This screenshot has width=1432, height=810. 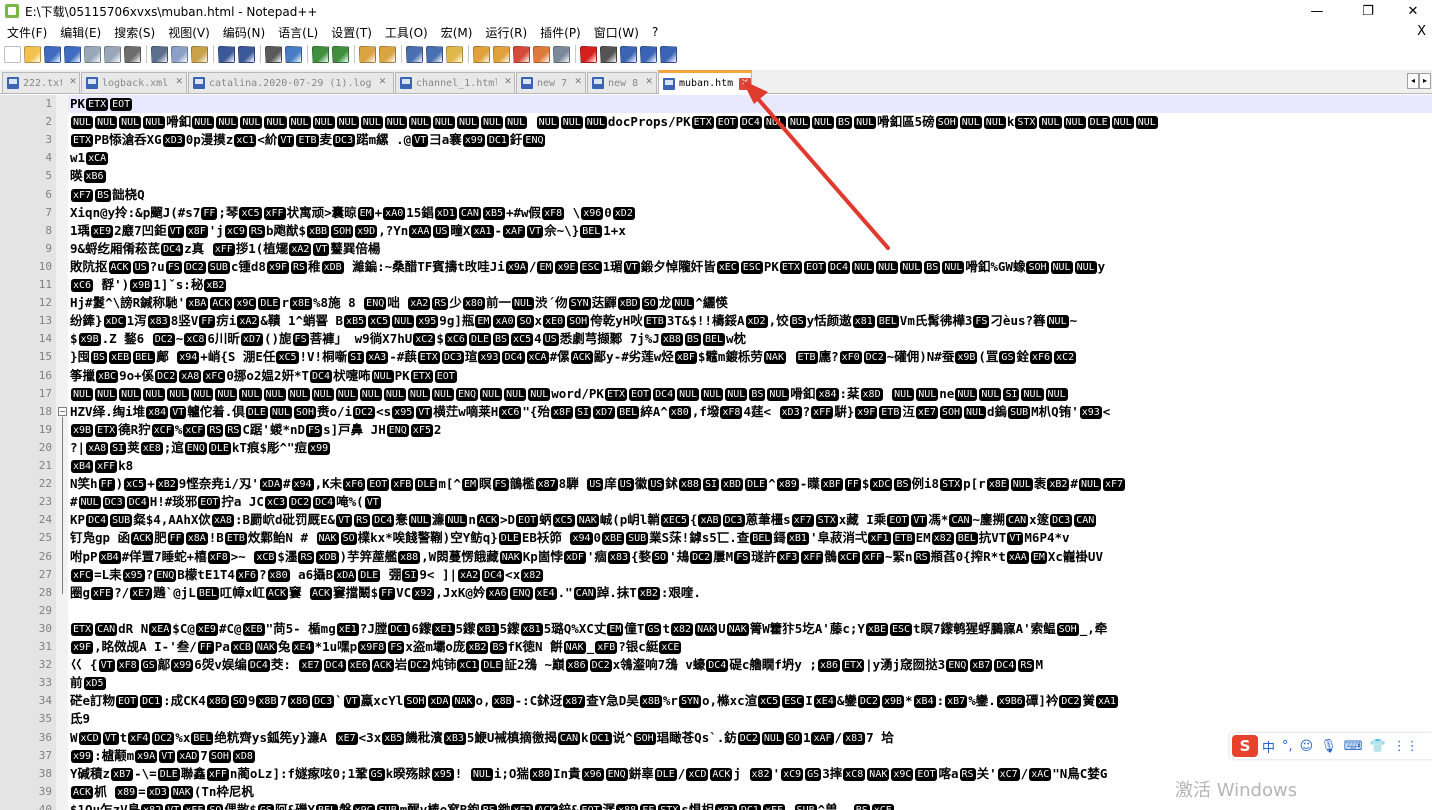 What do you see at coordinates (162, 792) in the screenshot?
I see `code-line: ACK 枛 x89 = xD3 NAK (Tn枠尼杋` at bounding box center [162, 792].